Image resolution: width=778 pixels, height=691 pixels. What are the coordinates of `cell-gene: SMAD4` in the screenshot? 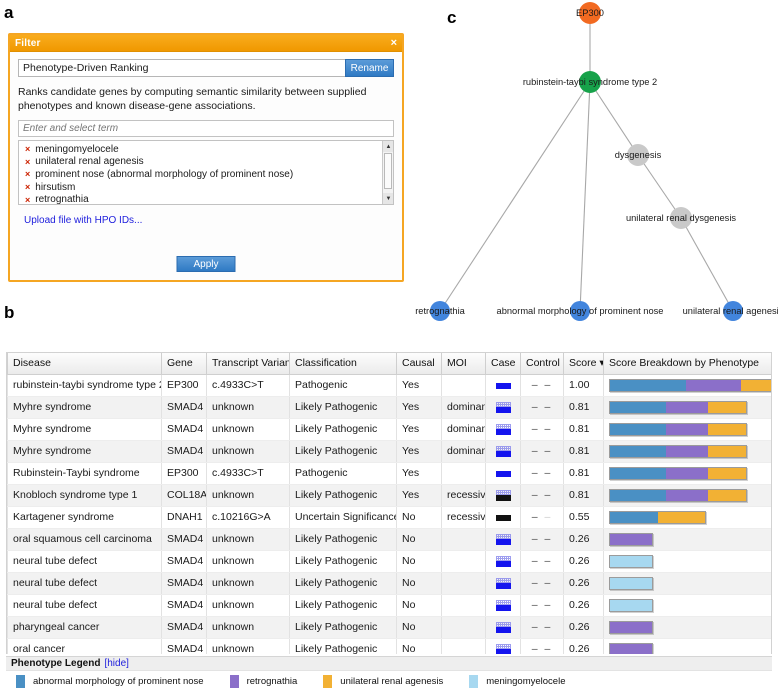 It's located at (184, 627).